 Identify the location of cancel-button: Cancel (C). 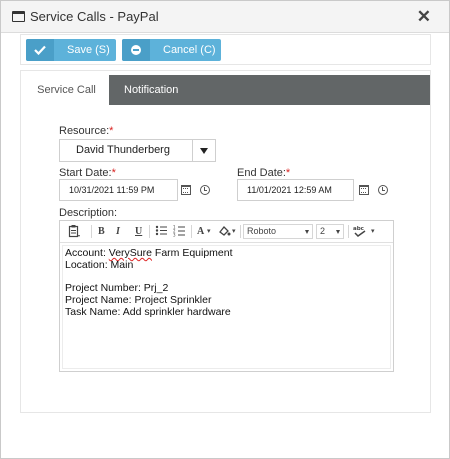
(171, 50).